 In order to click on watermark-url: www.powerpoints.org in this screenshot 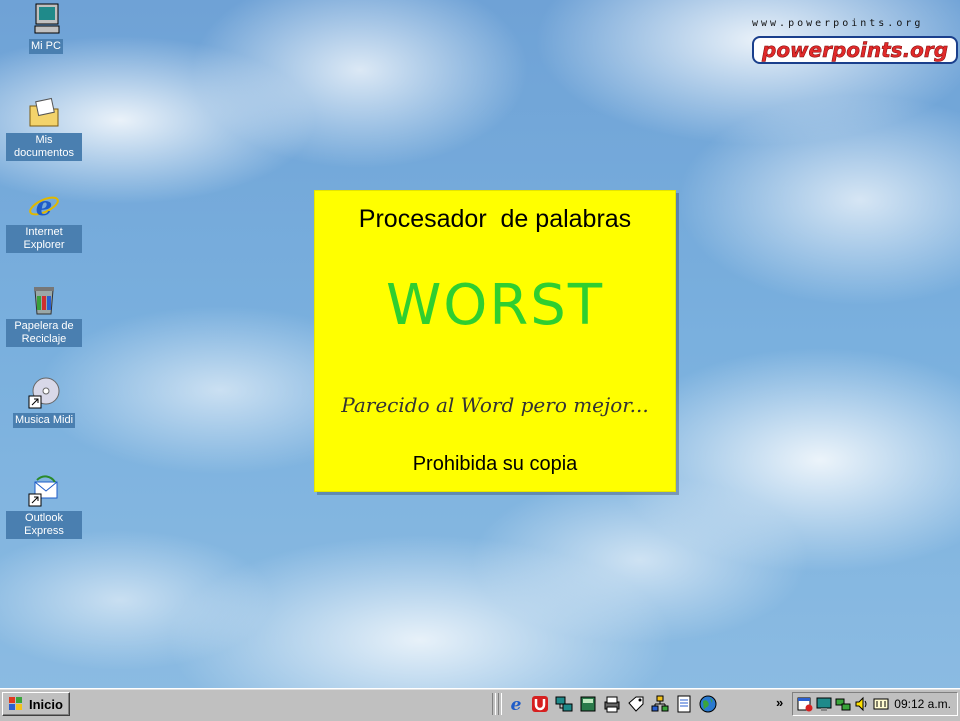, I will do `click(838, 23)`.